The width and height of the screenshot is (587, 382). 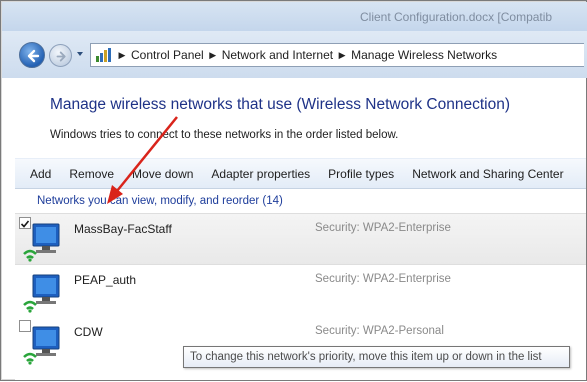 I want to click on checkmark-icon, so click(x=25, y=224).